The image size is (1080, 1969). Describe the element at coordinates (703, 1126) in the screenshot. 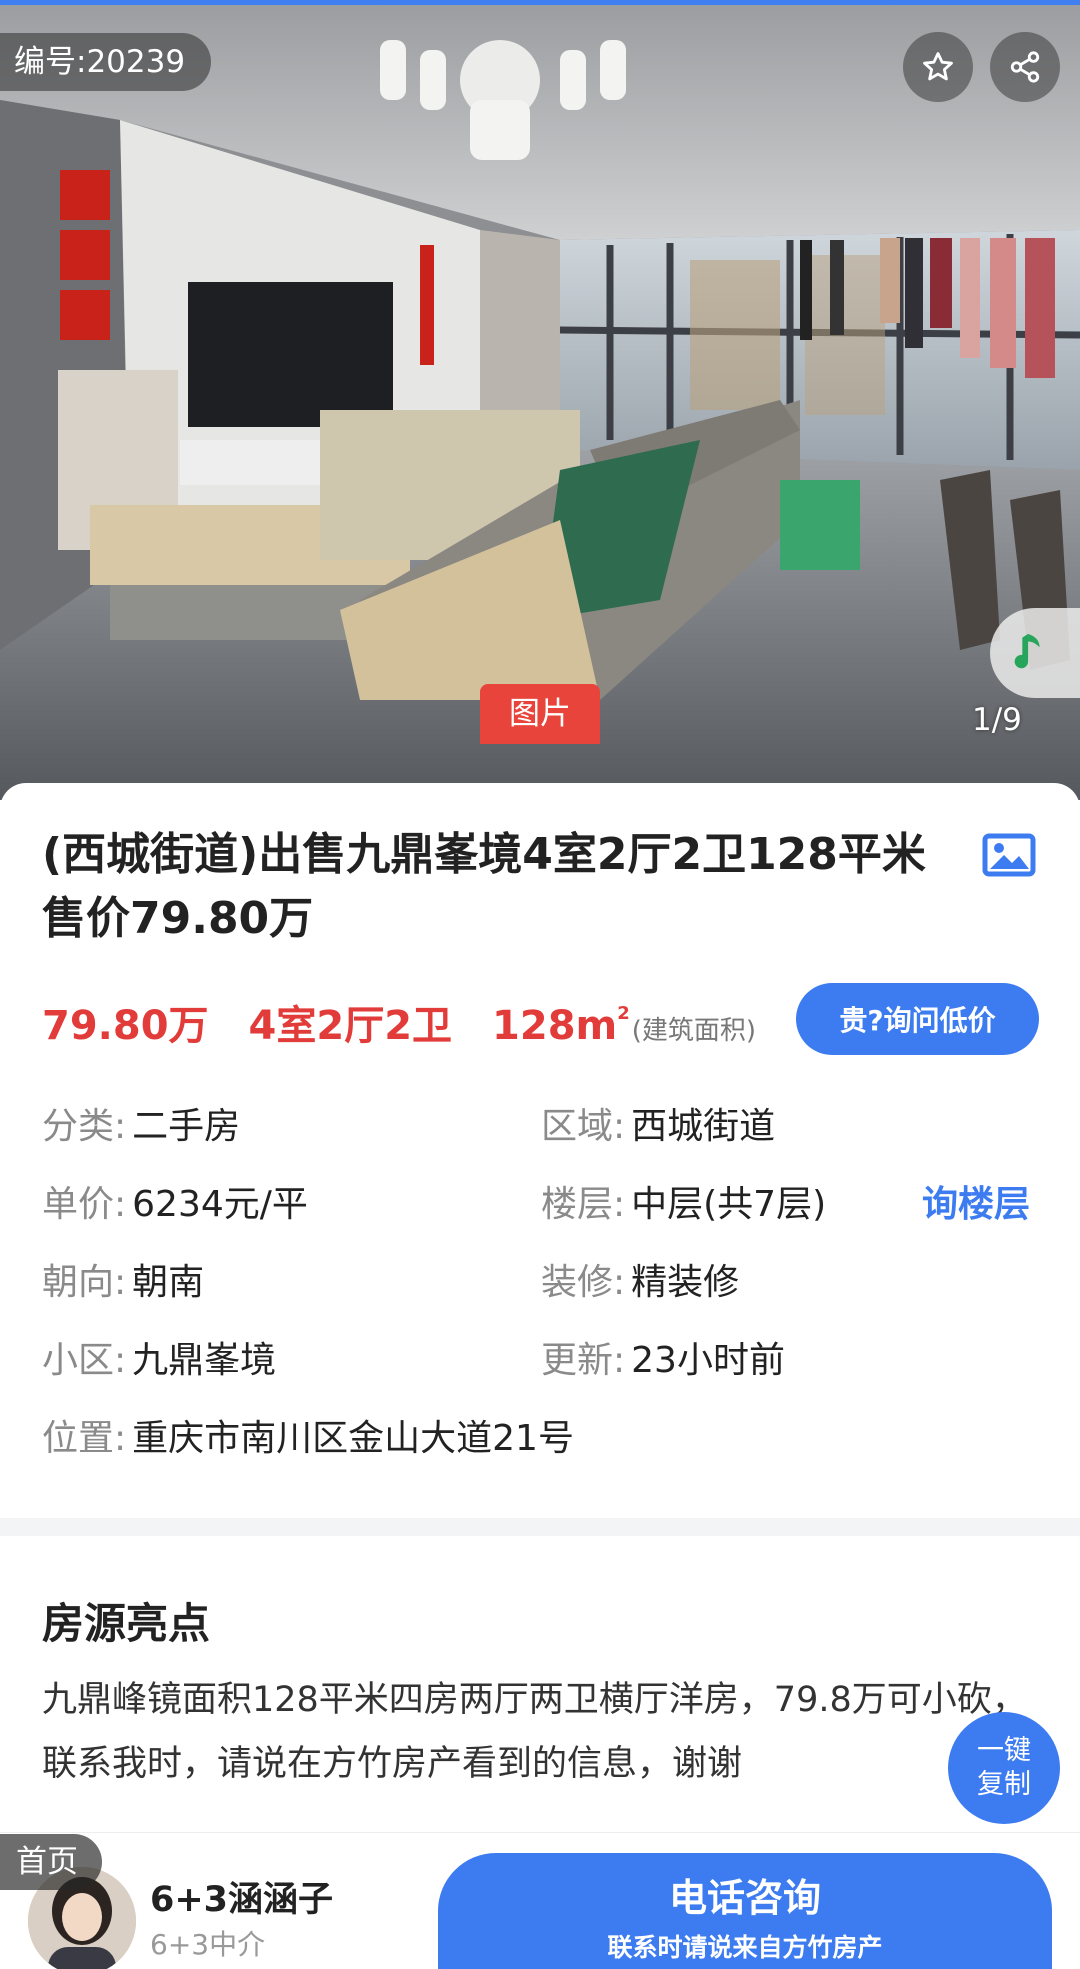

I see `info-district-value: 西城街道` at that location.